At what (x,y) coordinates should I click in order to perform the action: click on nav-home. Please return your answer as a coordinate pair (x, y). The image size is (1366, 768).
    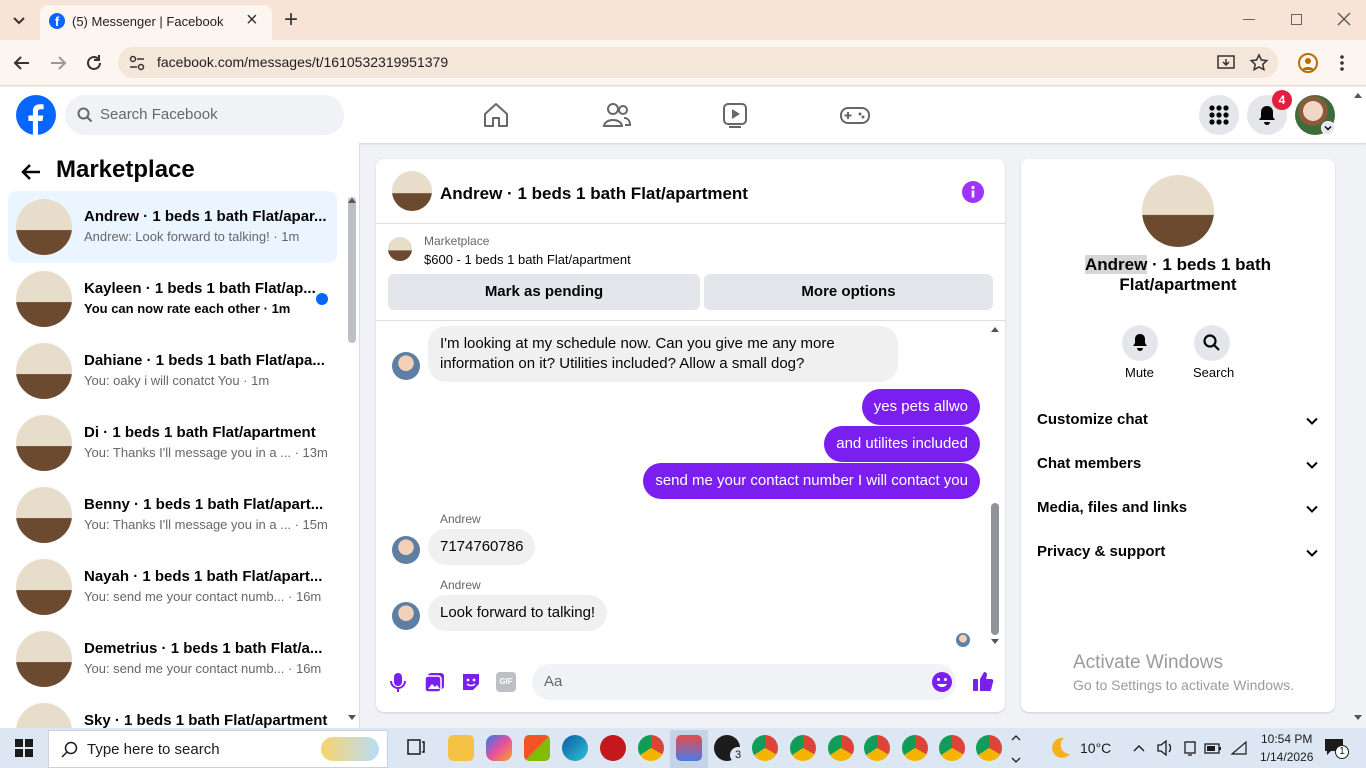
    Looking at the image, I should click on (496, 115).